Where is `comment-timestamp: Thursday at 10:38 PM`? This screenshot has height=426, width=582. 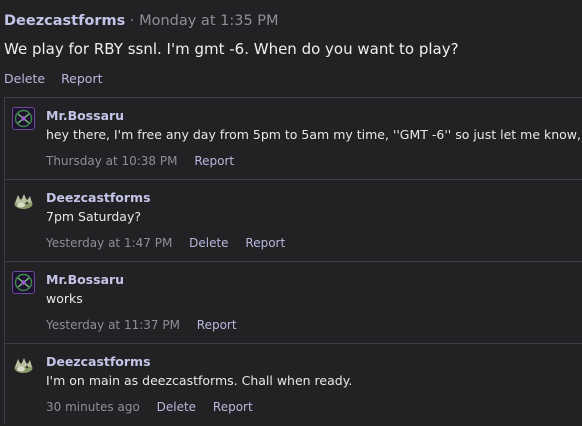 comment-timestamp: Thursday at 10:38 PM is located at coordinates (111, 161).